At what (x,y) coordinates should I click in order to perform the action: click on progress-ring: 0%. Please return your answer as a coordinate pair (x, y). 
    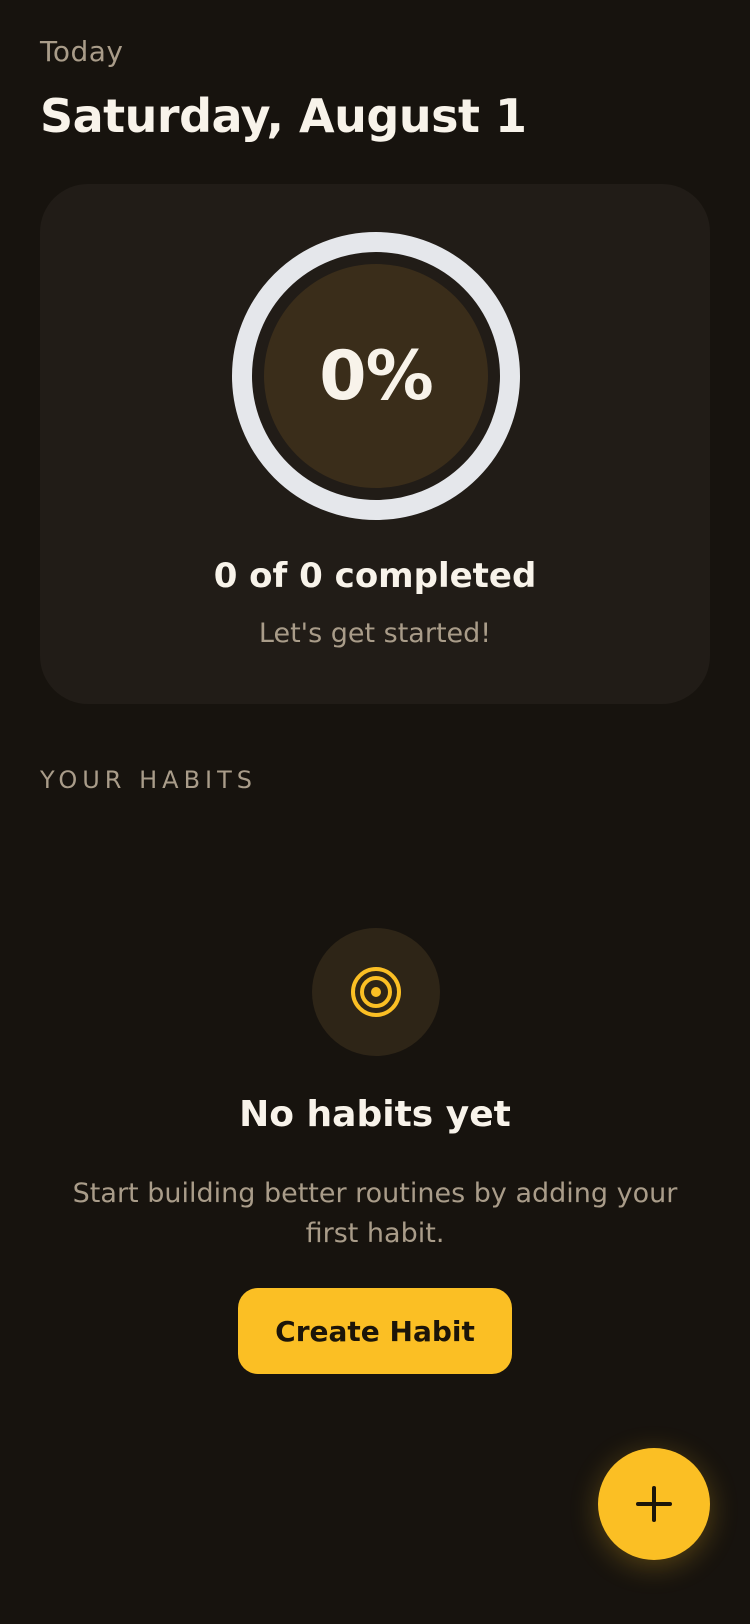
    Looking at the image, I should click on (376, 376).